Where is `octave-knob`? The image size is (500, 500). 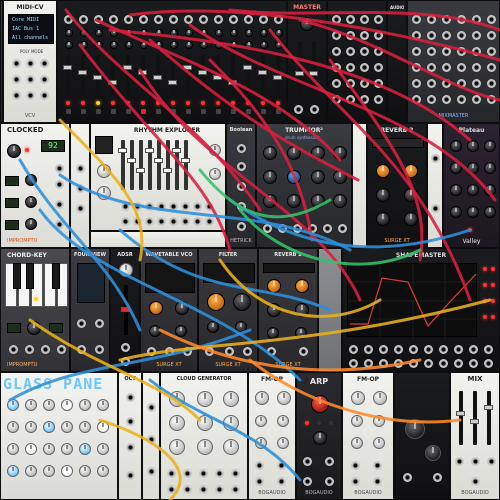
octave-knob is located at coordinates (34, 328).